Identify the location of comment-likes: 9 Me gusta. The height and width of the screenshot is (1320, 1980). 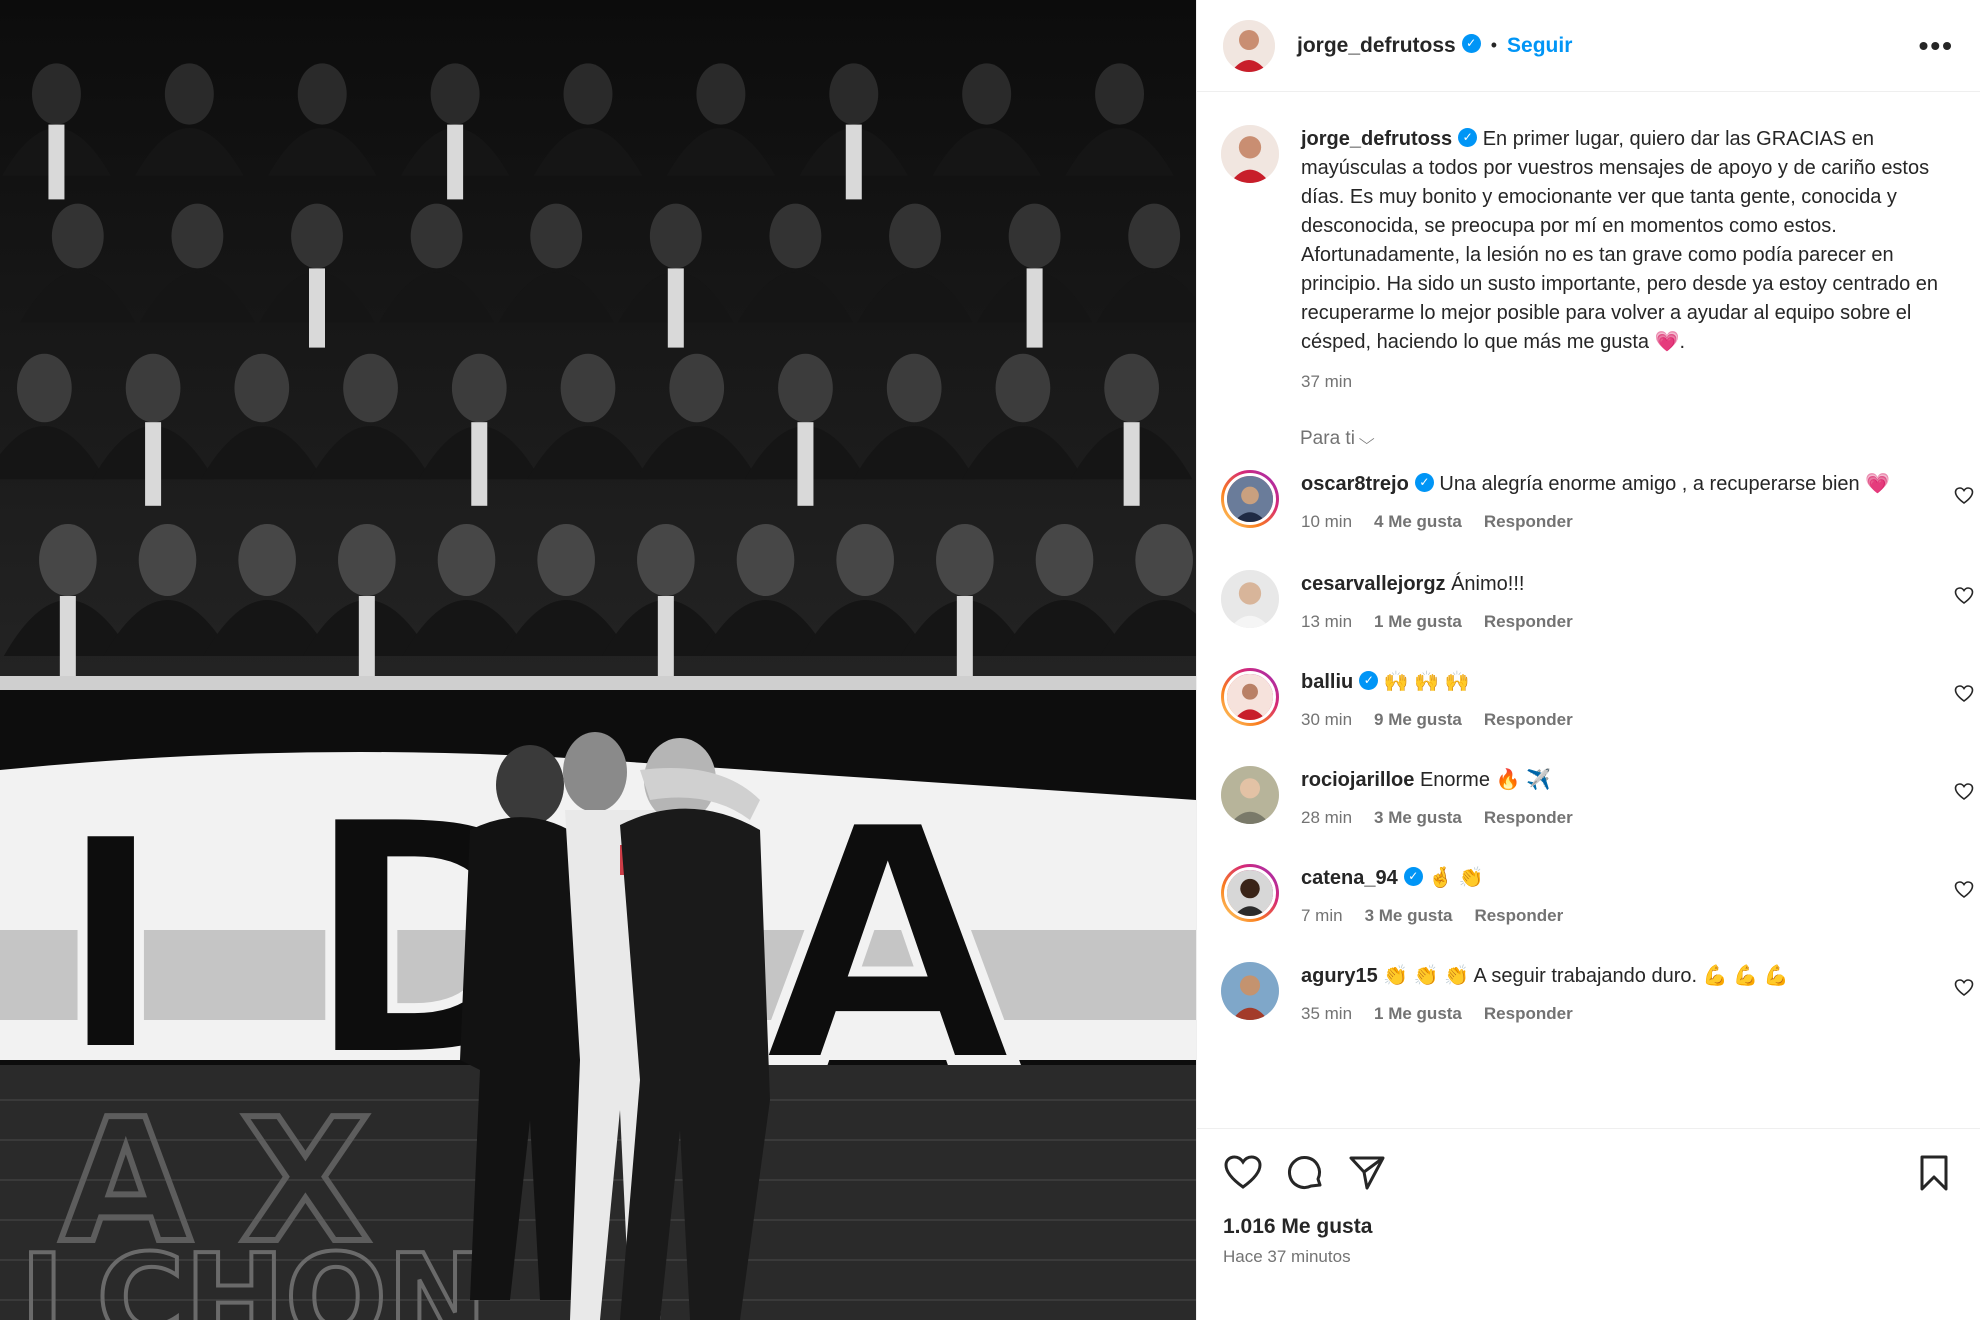
(1418, 720).